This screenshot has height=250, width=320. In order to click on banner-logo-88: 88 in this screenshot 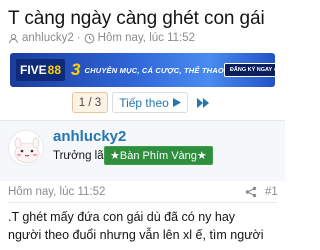, I will do `click(54, 70)`.